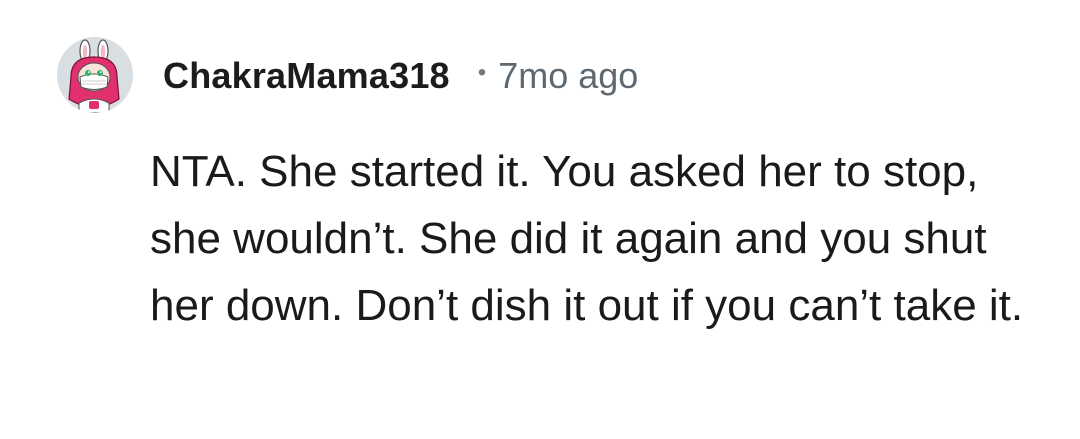  I want to click on comment-meta: ChakraMama318 • 7mo ago, so click(400, 76).